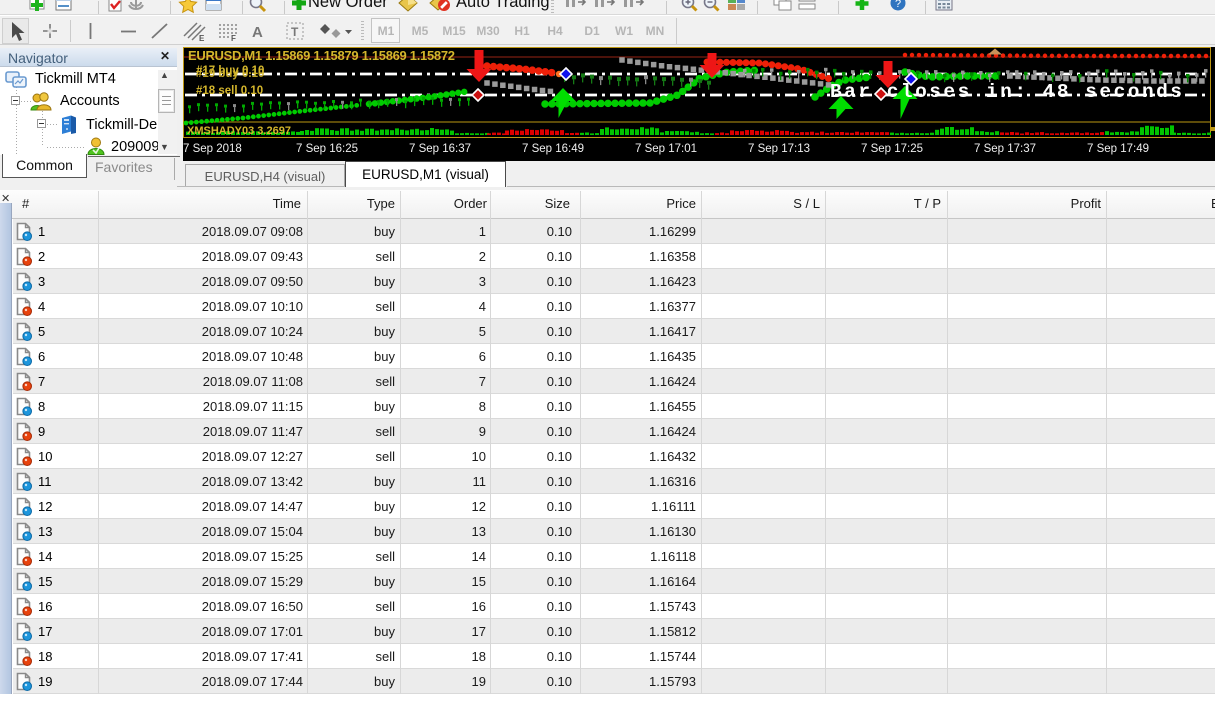  I want to click on svg-text: 7 Sep 16:49, so click(553, 149).